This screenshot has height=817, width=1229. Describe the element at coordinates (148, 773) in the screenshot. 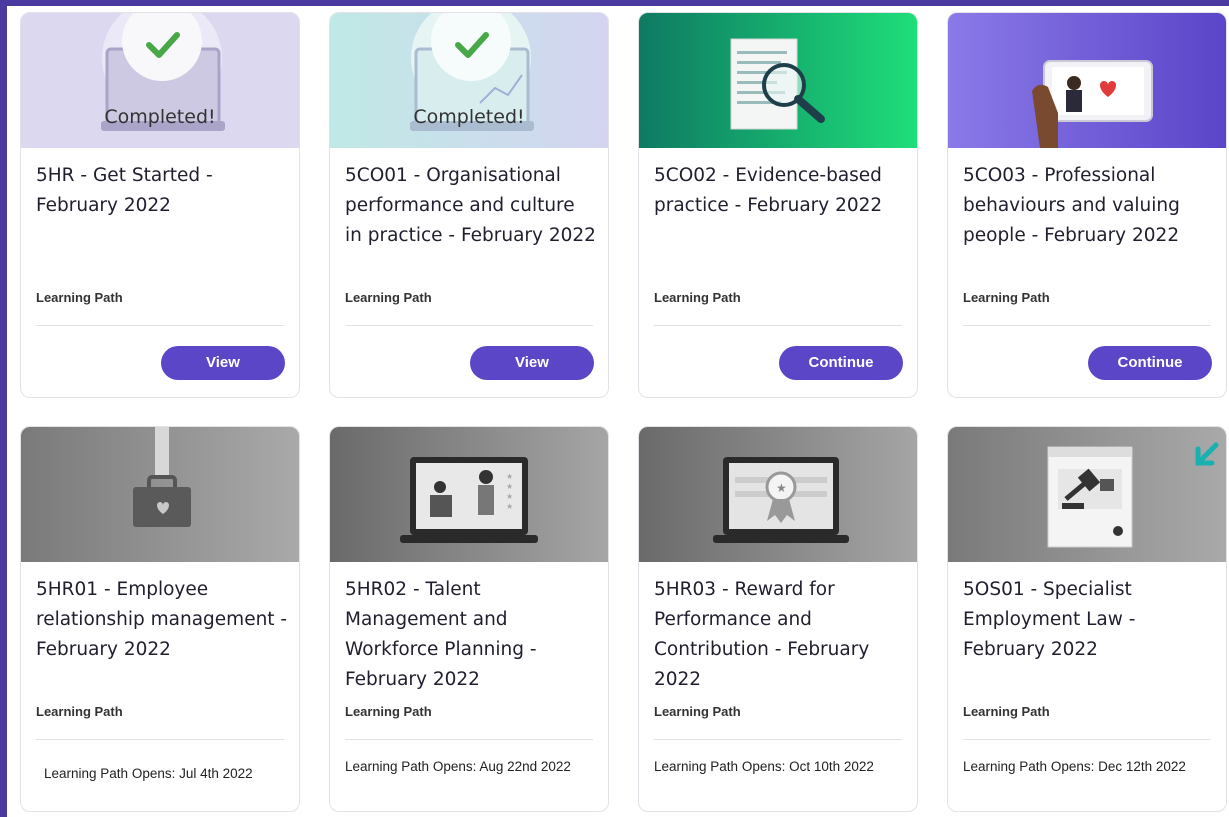

I see `opens-date: Learning Path Opens: Jul 4th 2022` at that location.